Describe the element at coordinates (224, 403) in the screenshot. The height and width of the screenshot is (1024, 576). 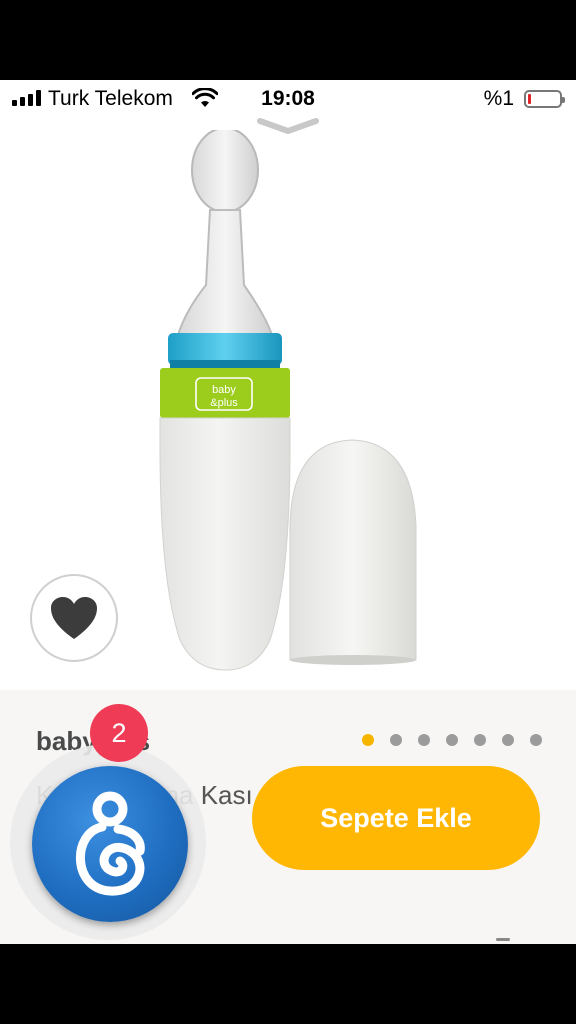
I see `svg-text: &plus` at that location.